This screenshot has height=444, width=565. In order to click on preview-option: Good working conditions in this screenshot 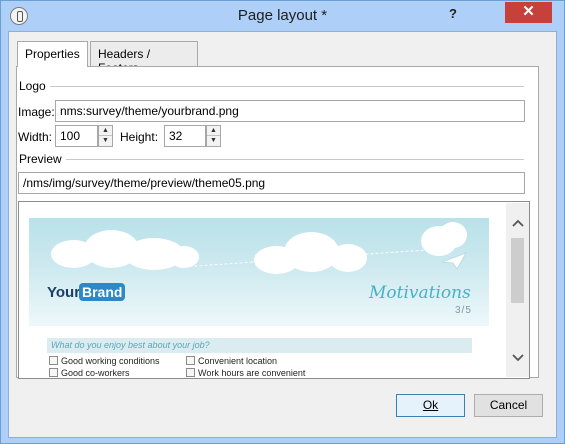, I will do `click(104, 361)`.